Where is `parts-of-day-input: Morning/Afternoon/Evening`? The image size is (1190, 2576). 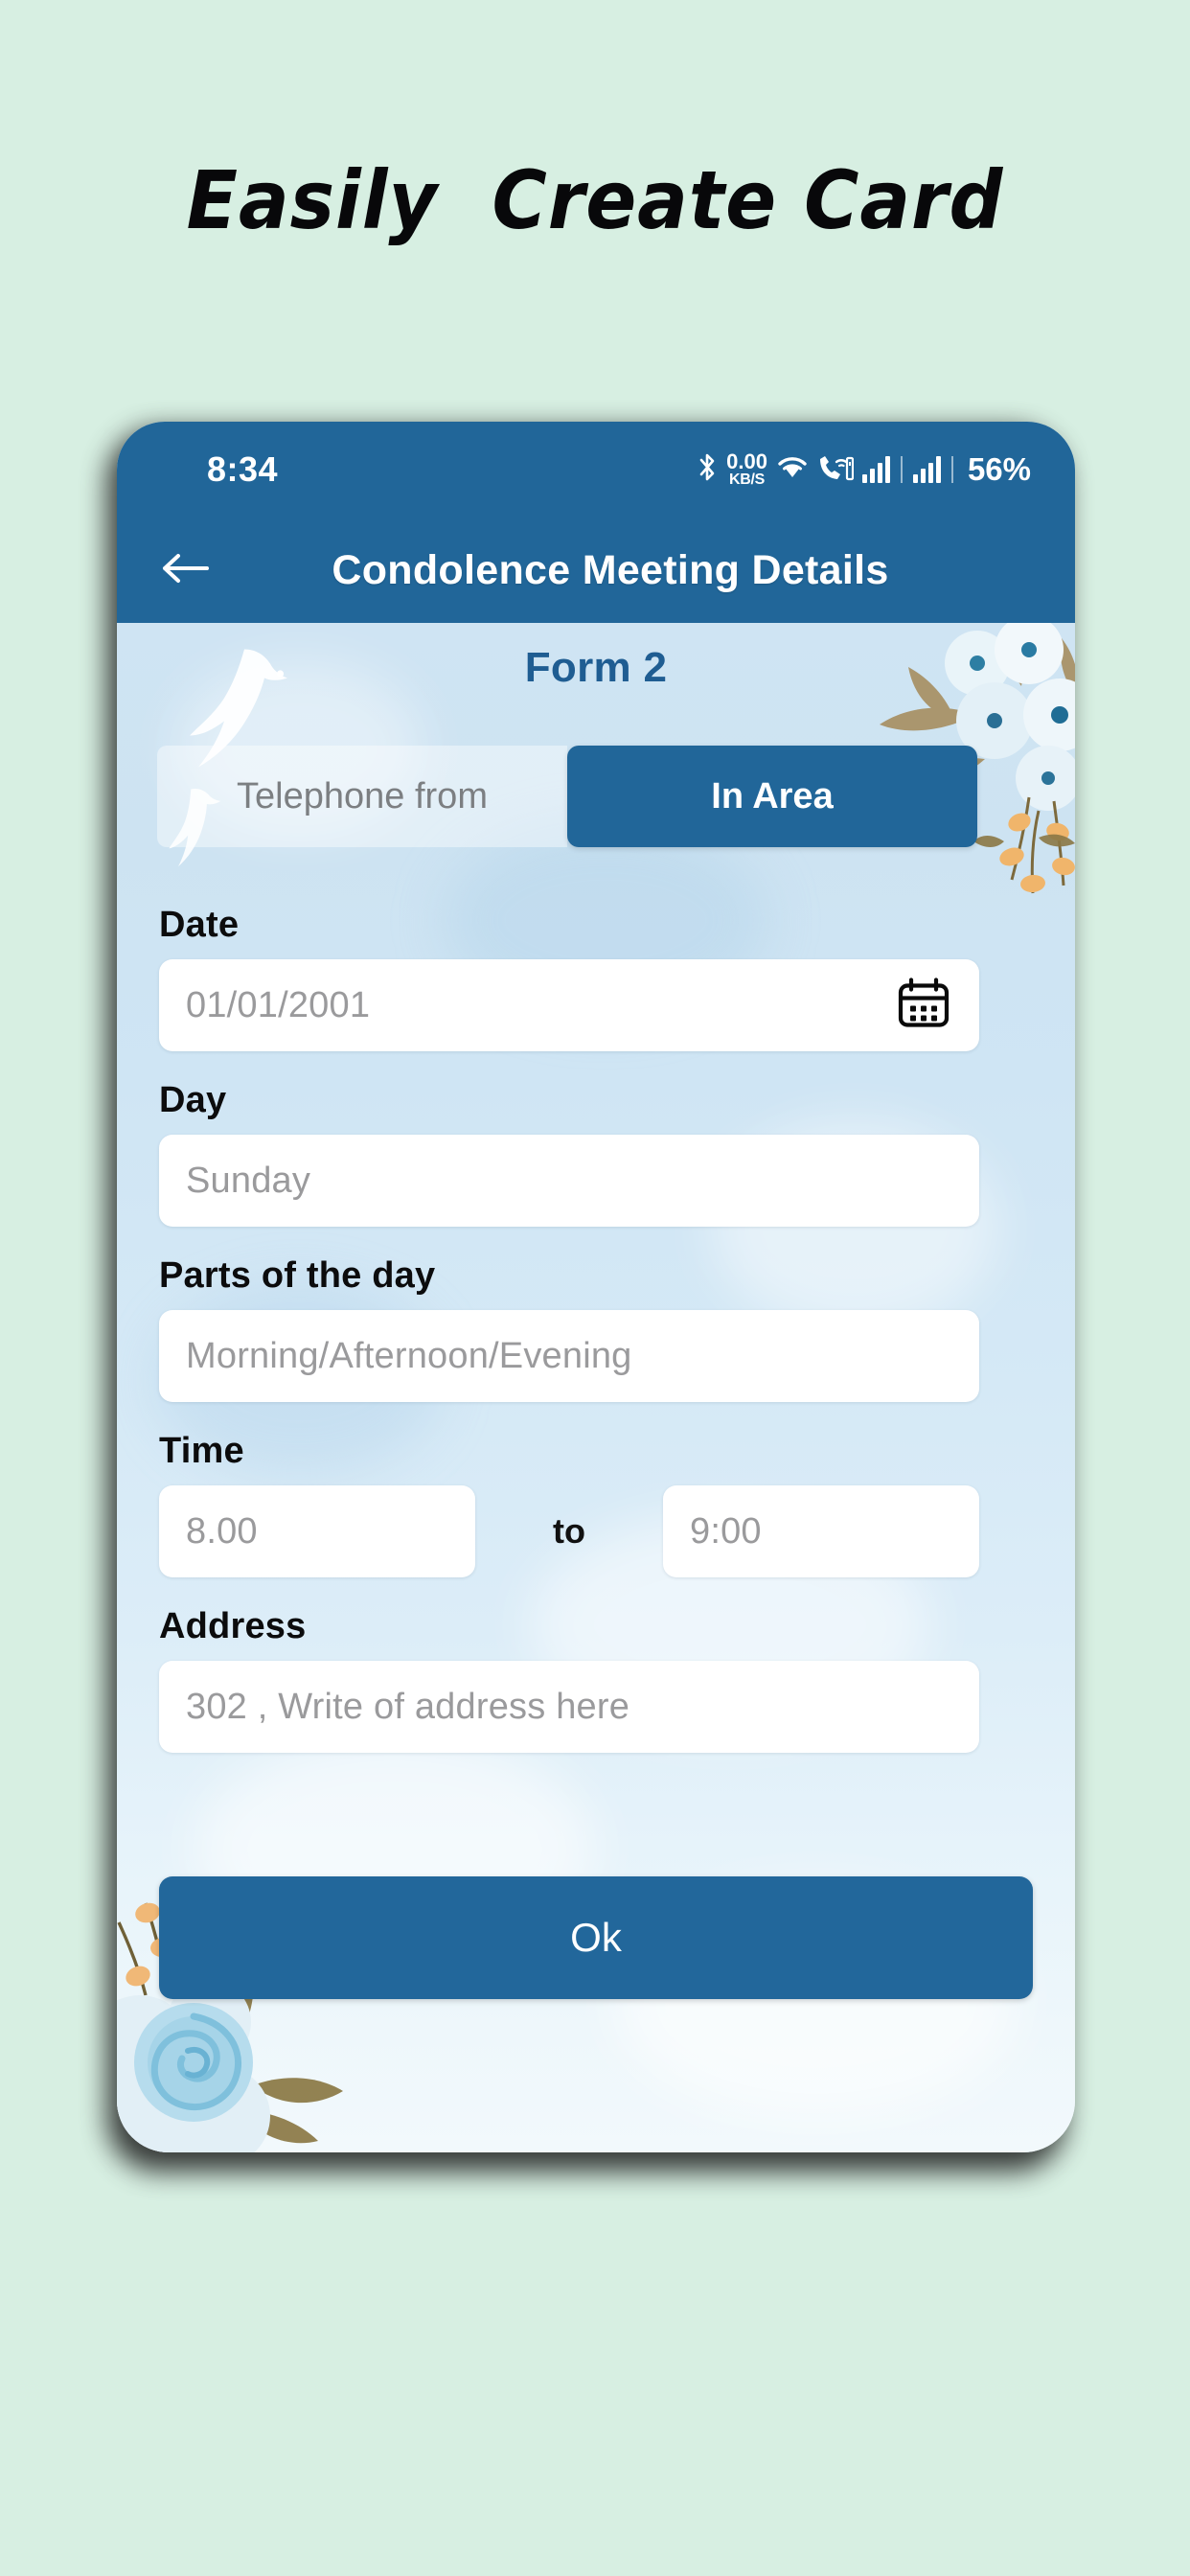 parts-of-day-input: Morning/Afternoon/Evening is located at coordinates (569, 1356).